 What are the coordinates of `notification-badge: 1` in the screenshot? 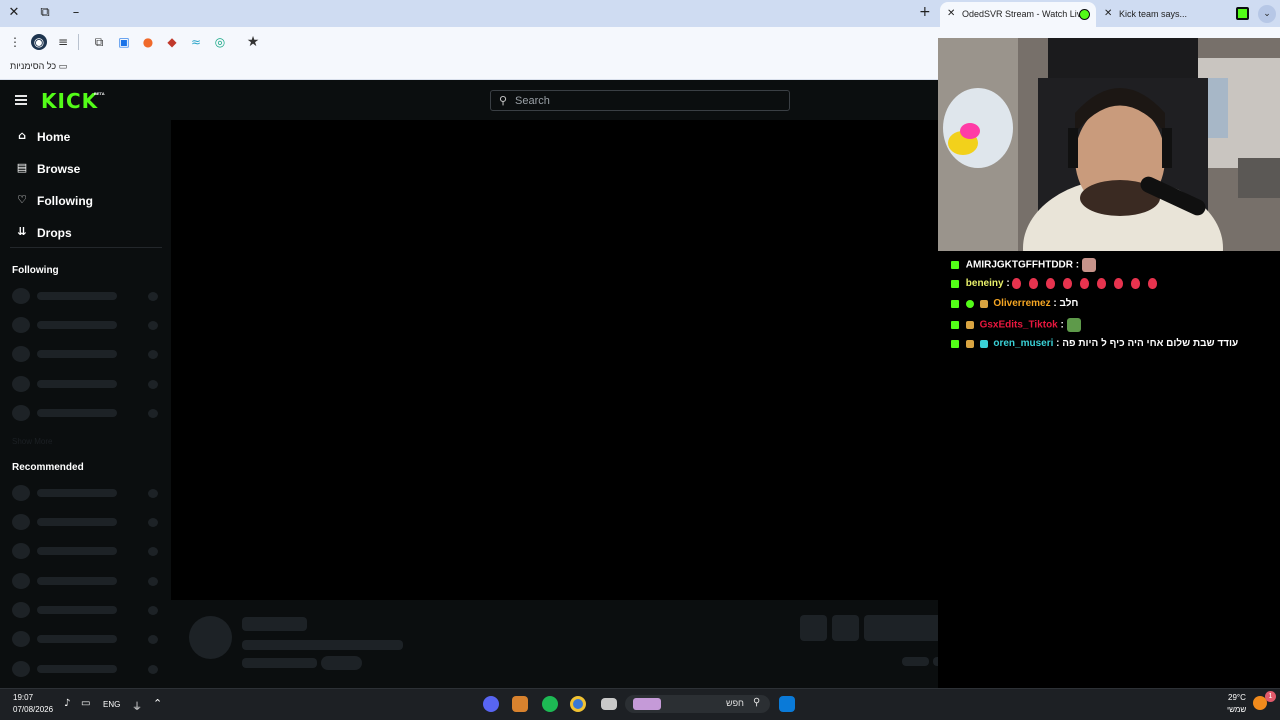 It's located at (1270, 696).